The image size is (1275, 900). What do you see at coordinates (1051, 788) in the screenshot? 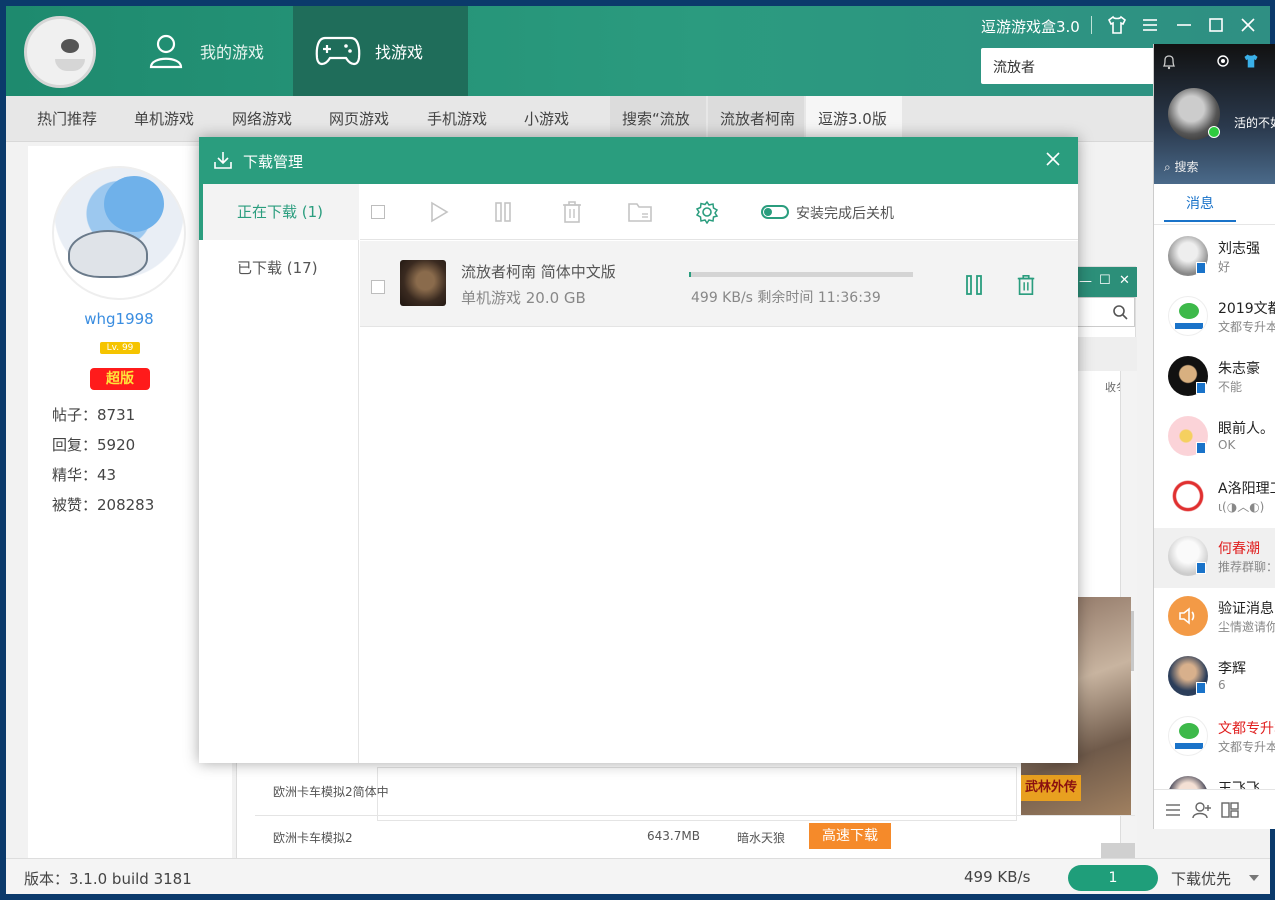
I see `game-cover-label: 武林外传` at bounding box center [1051, 788].